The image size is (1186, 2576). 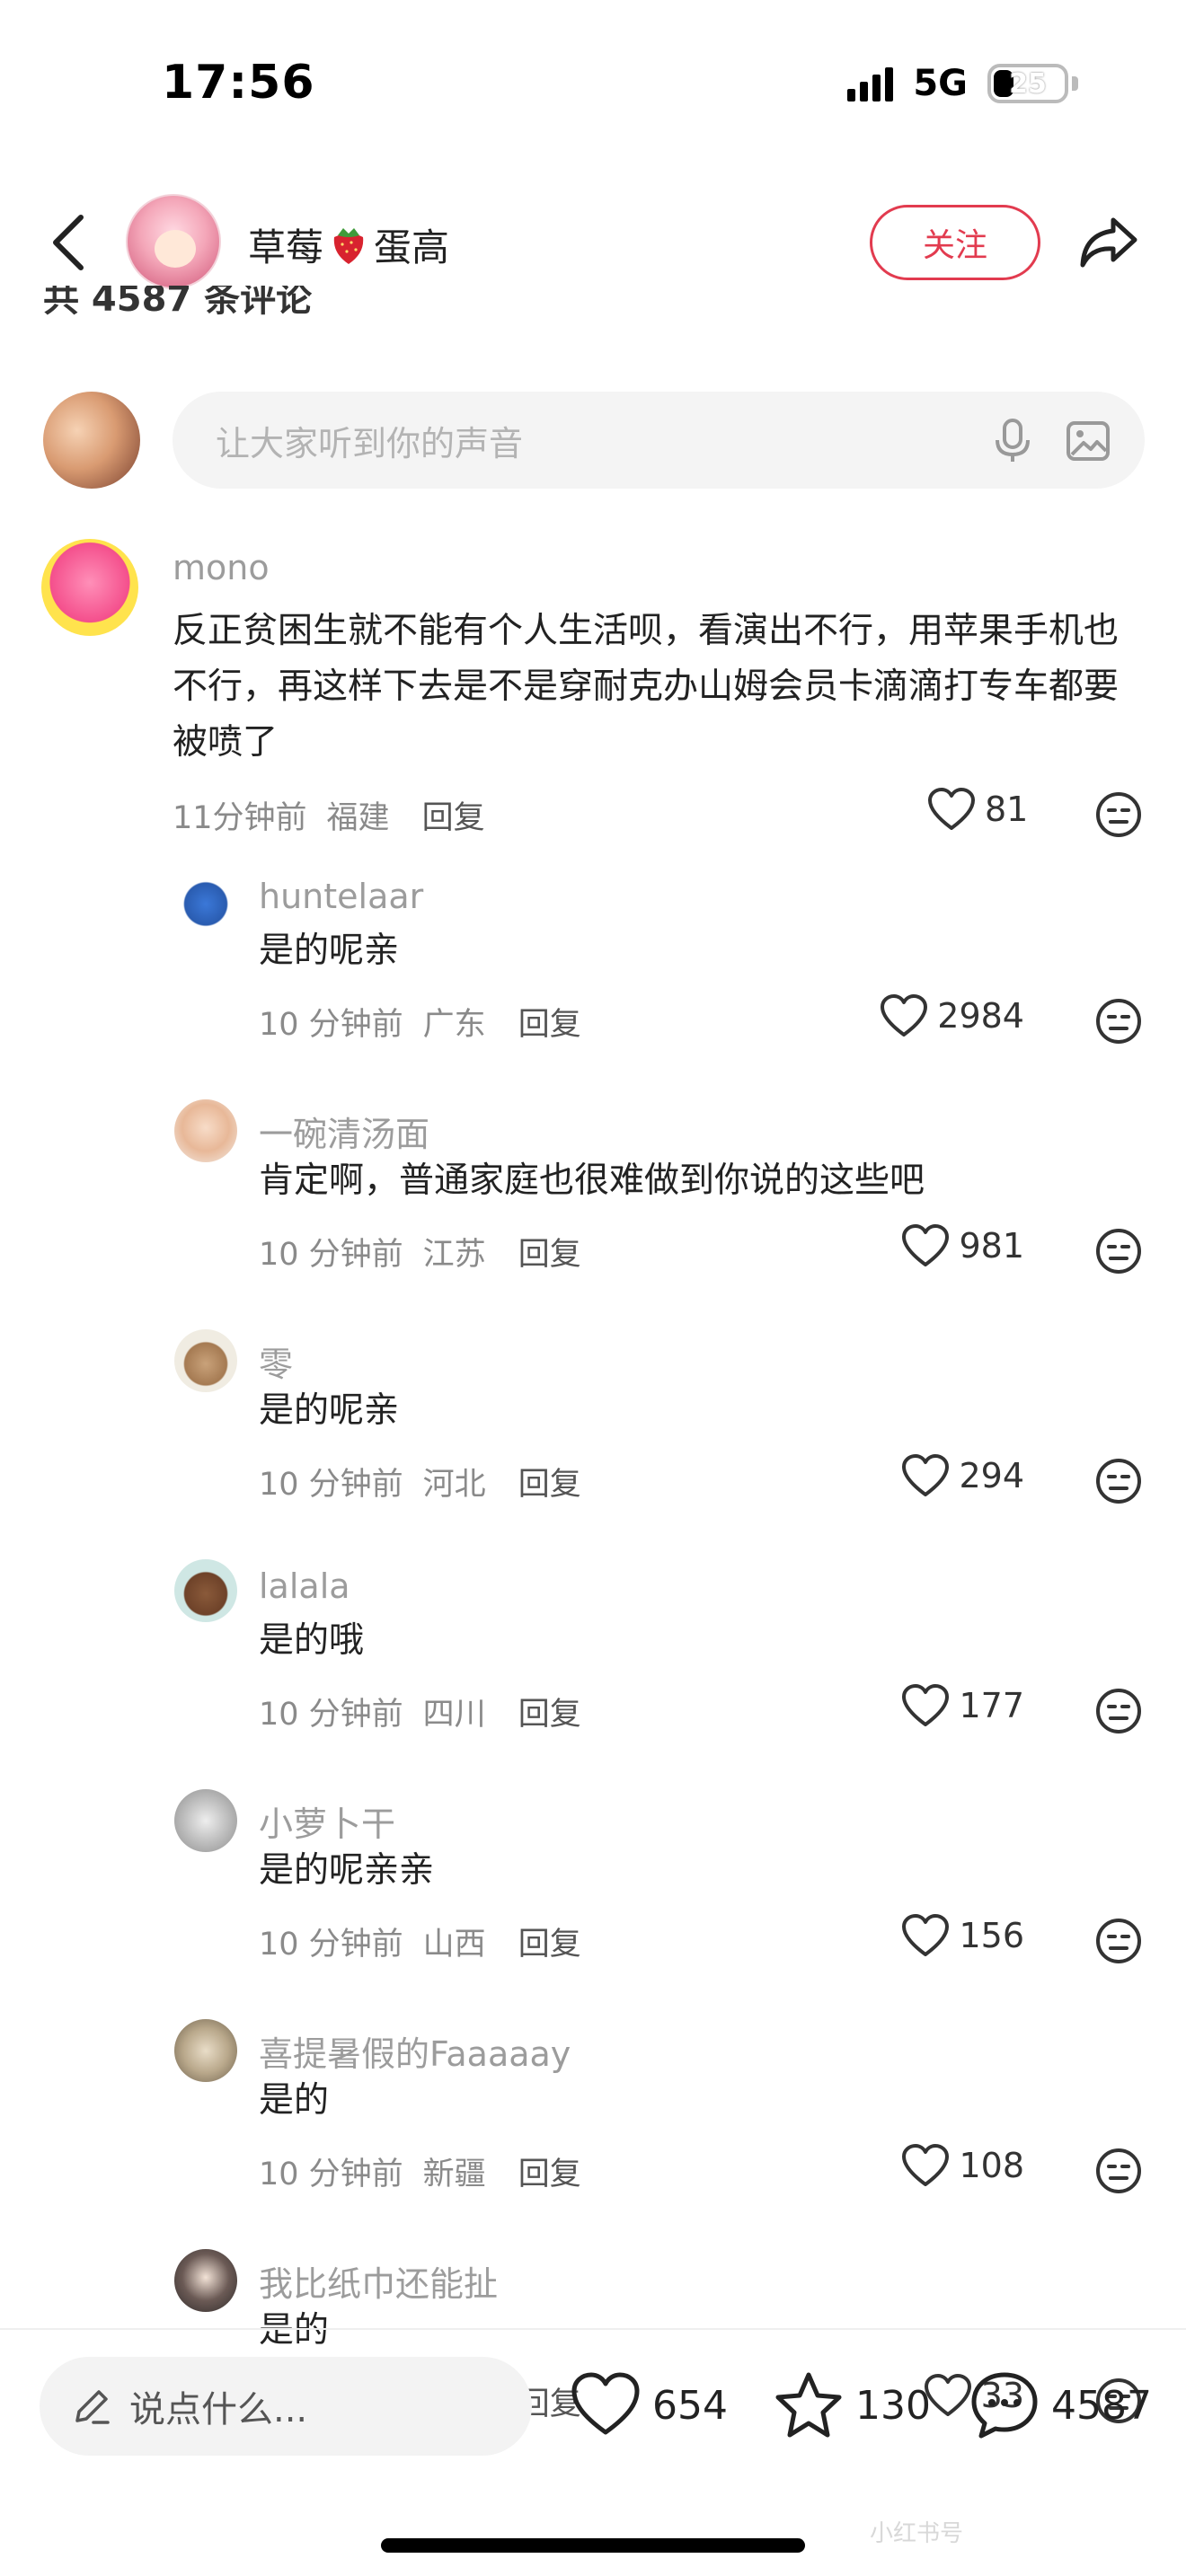 I want to click on like-button: 294, so click(x=962, y=1475).